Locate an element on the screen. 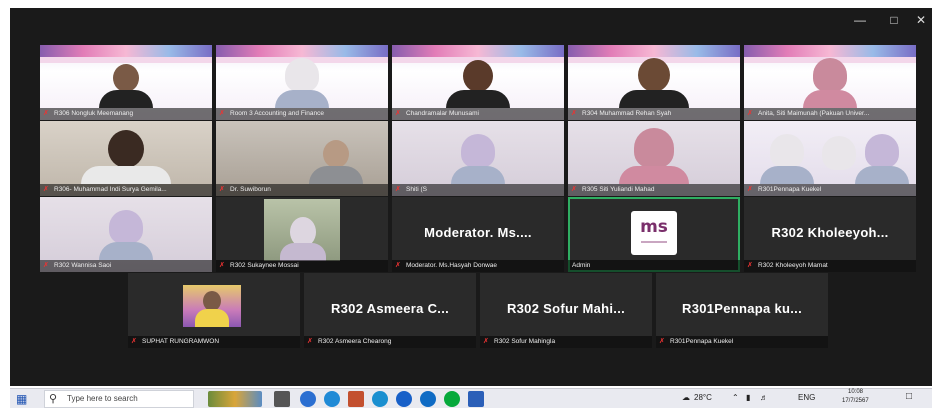 The width and height of the screenshot is (940, 408). weather-icon: ☁ is located at coordinates (686, 397).